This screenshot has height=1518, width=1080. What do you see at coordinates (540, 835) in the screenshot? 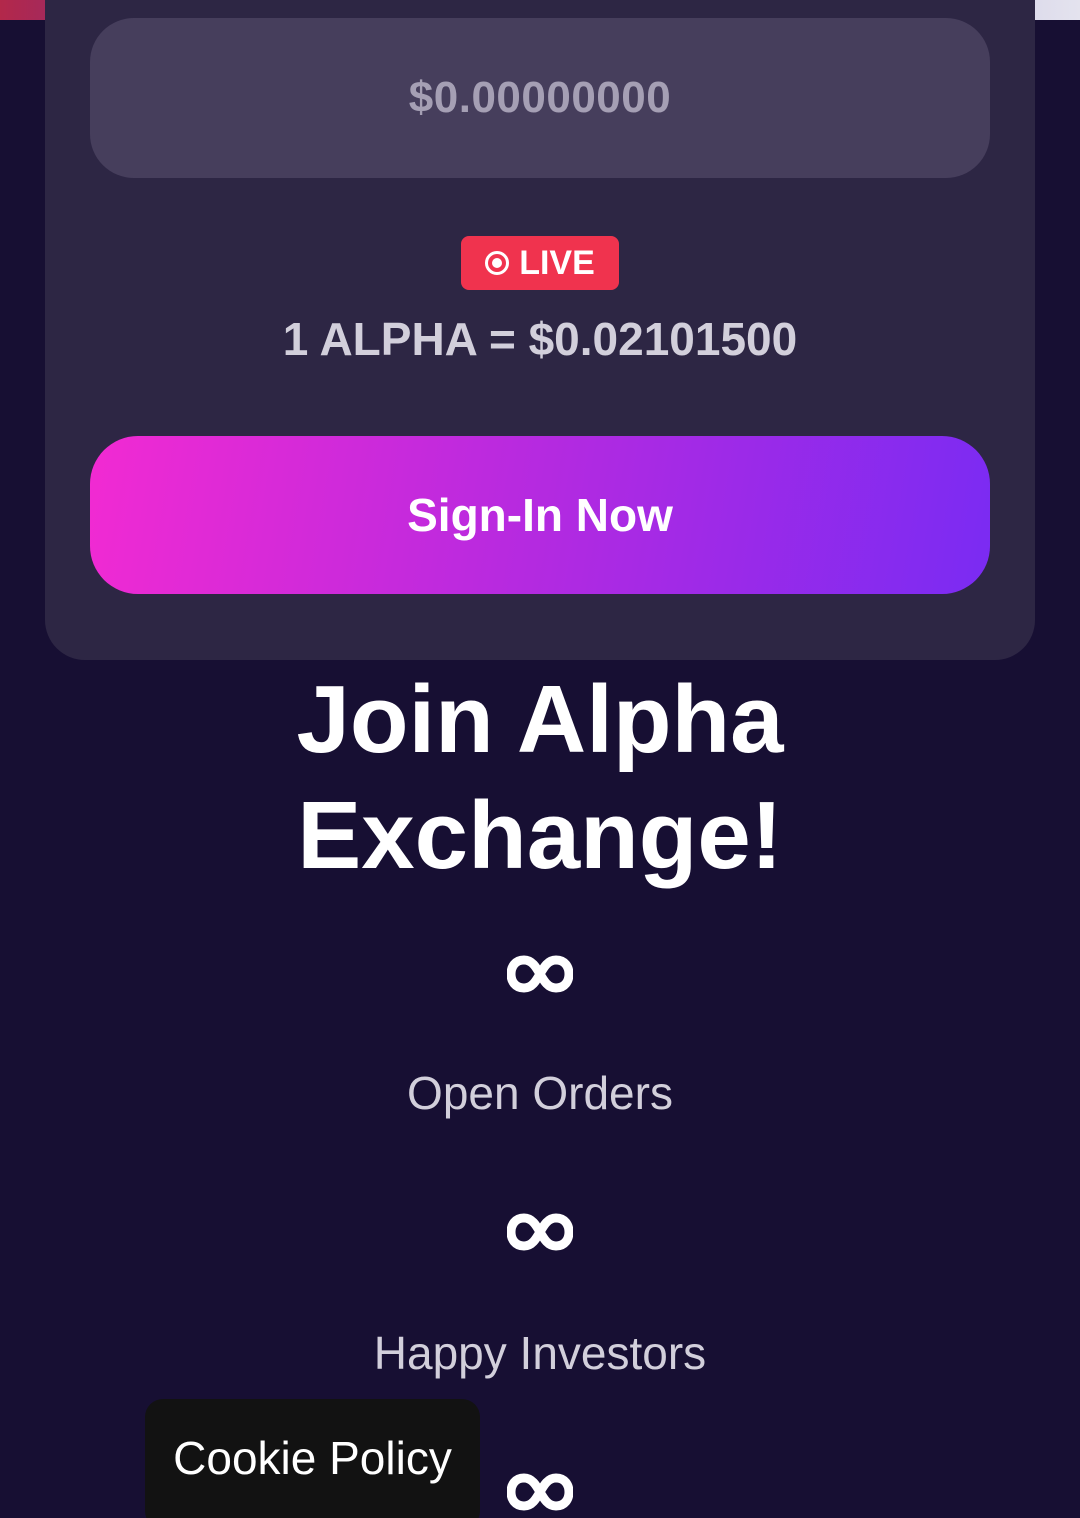
I see `hero-title-line2: Exchange!` at bounding box center [540, 835].